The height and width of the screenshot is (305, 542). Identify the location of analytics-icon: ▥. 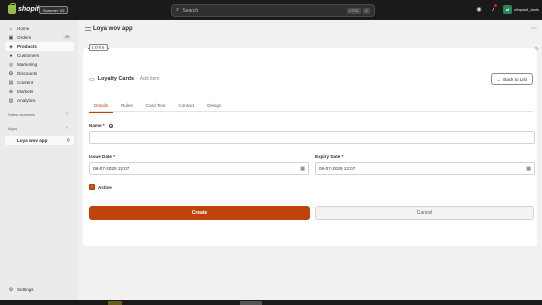
(11, 100).